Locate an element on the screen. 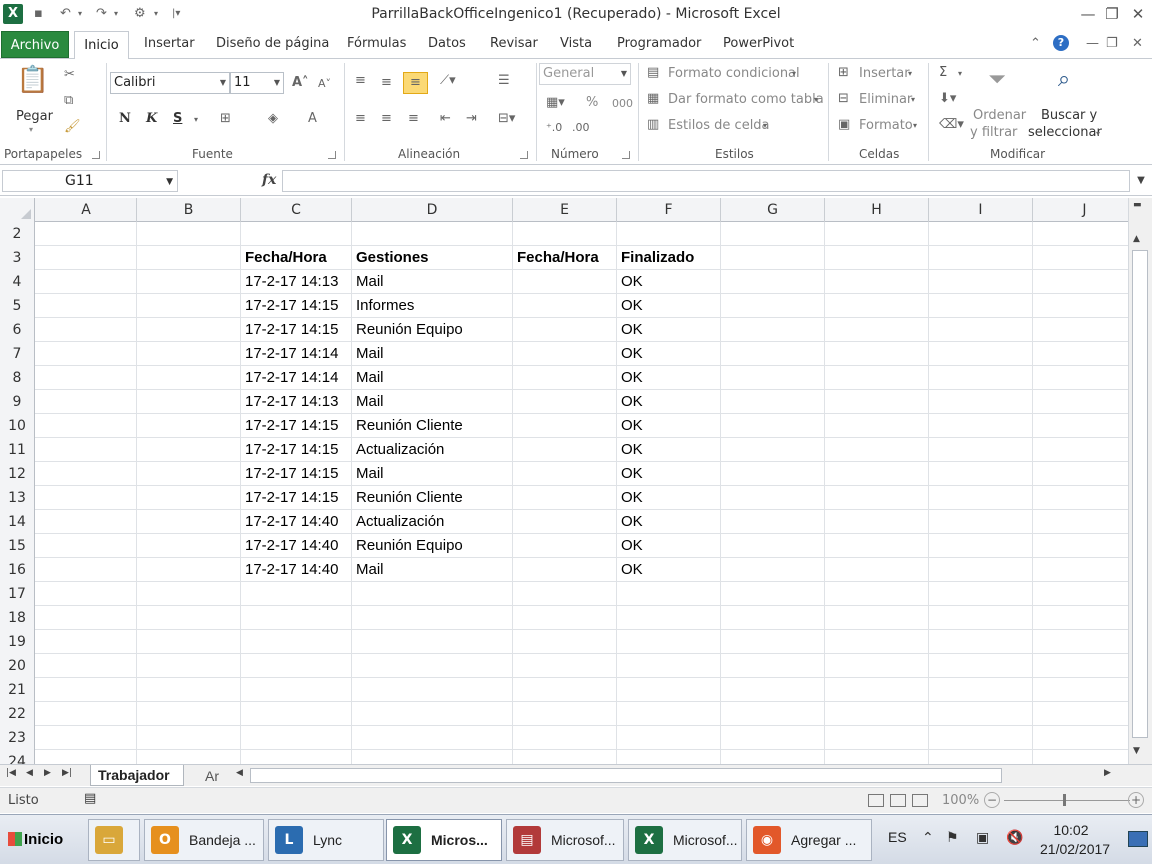  fill-icon: ⬇▾ is located at coordinates (947, 98).